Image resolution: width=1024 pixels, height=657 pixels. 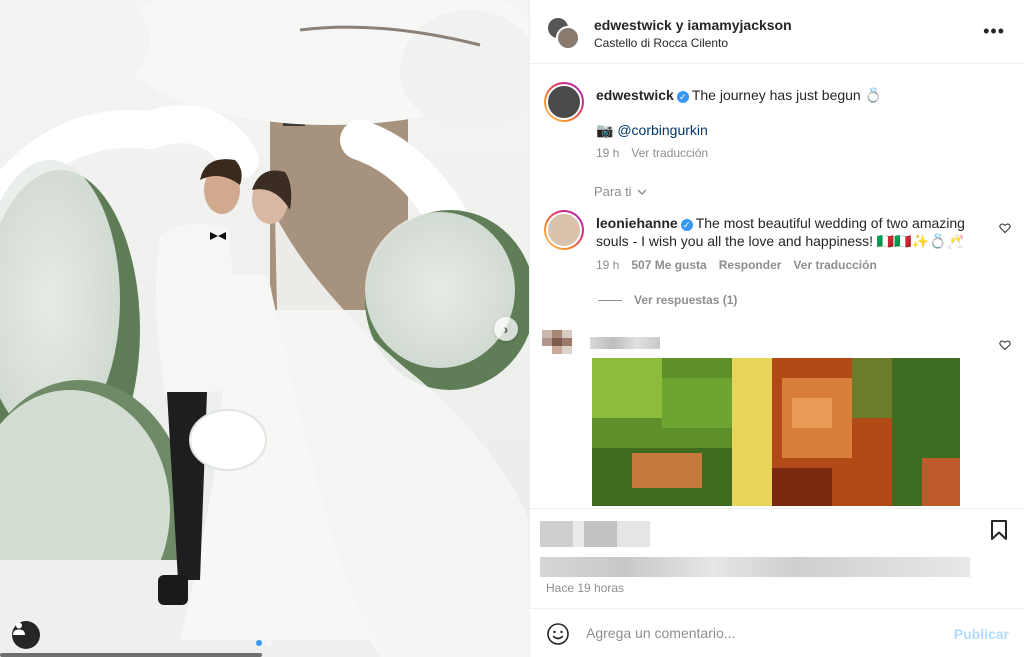 What do you see at coordinates (26, 635) in the screenshot?
I see `tagged-users-button` at bounding box center [26, 635].